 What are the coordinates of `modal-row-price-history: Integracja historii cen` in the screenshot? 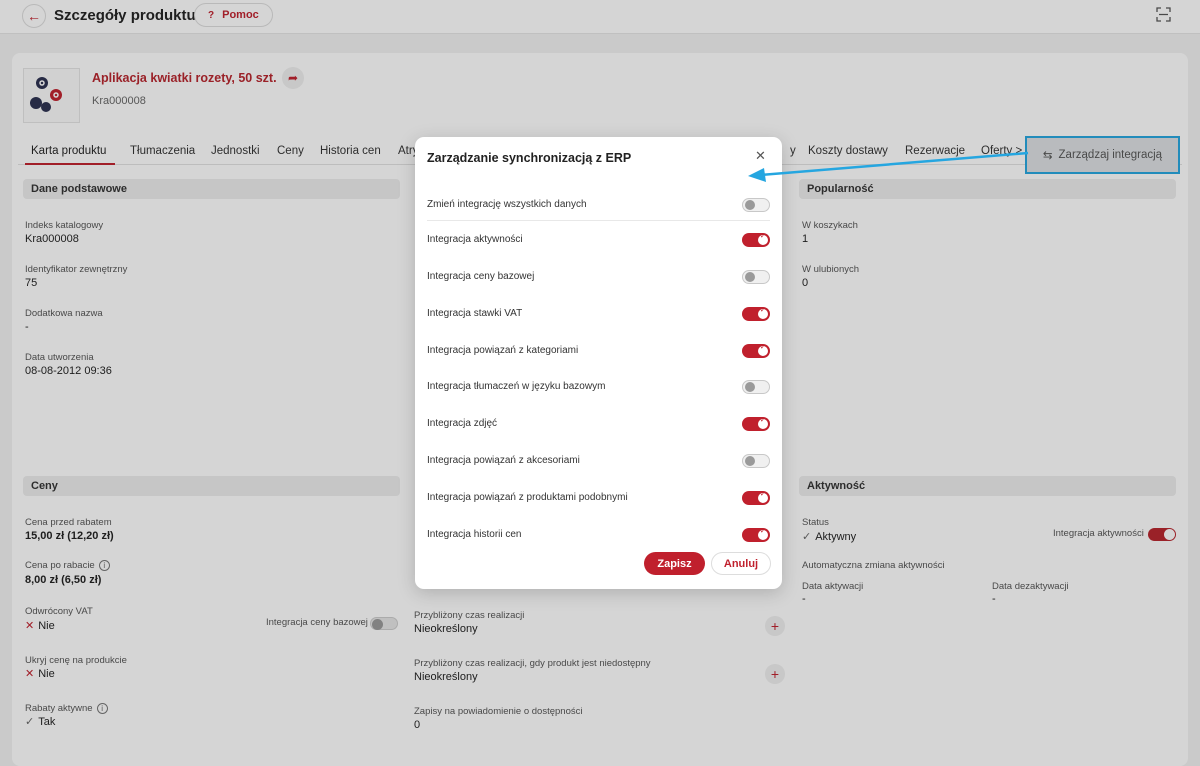 It's located at (598, 536).